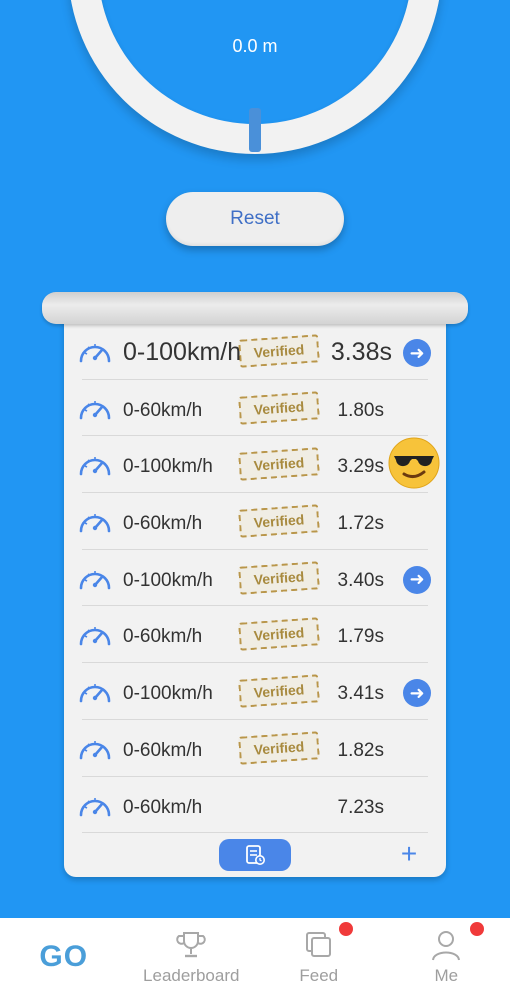 This screenshot has width=510, height=998. Describe the element at coordinates (360, 580) in the screenshot. I see `record-time: 3.40s` at that location.